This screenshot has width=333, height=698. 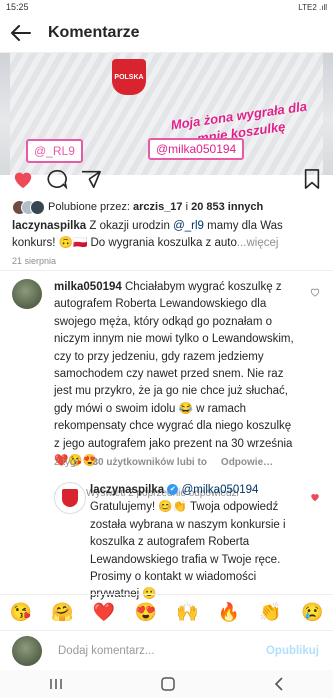 What do you see at coordinates (88, 287) in the screenshot?
I see `comment-username: milka050194` at bounding box center [88, 287].